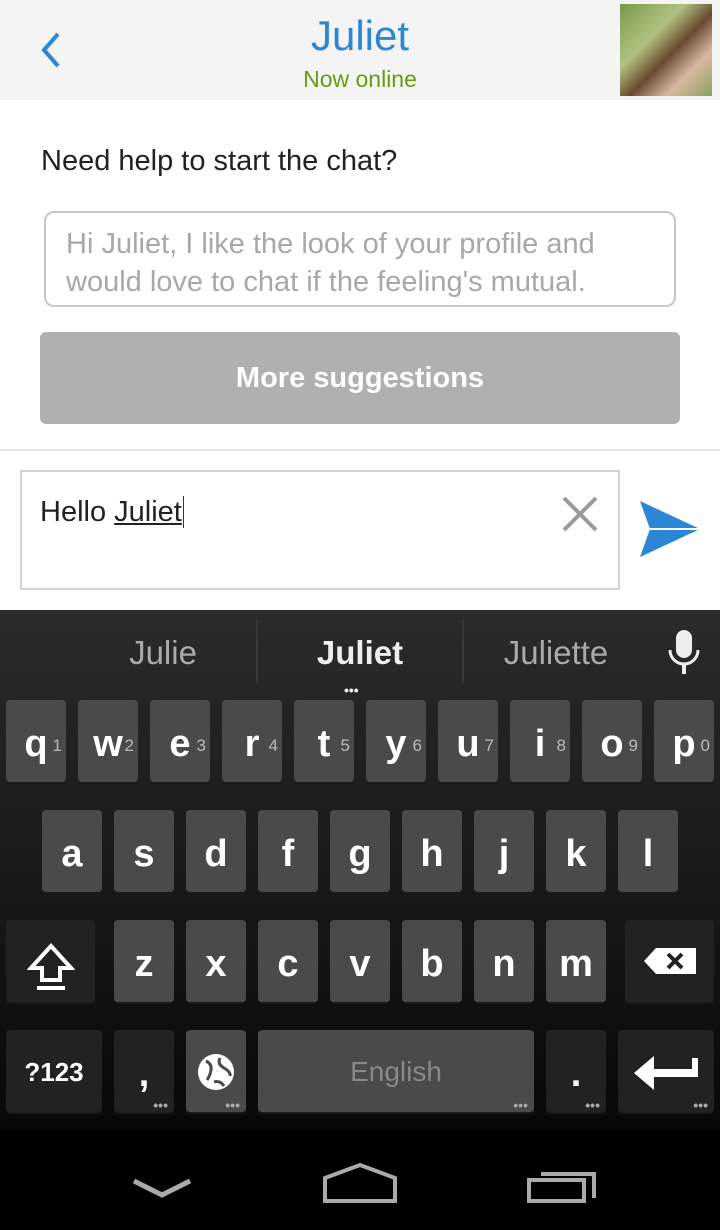 The width and height of the screenshot is (720, 1230). I want to click on key-y: y6, so click(396, 741).